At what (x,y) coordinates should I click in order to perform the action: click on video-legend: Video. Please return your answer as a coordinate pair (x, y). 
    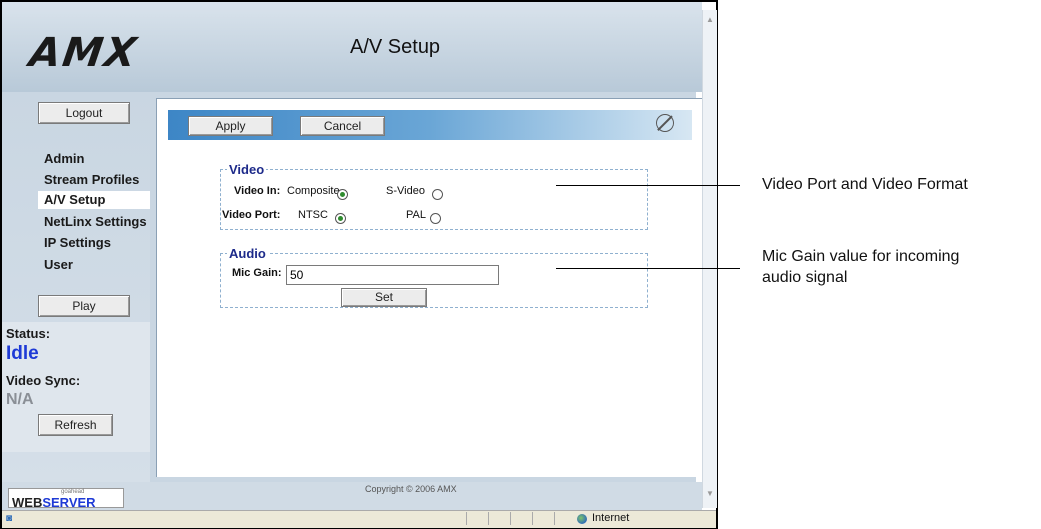
    Looking at the image, I should click on (247, 169).